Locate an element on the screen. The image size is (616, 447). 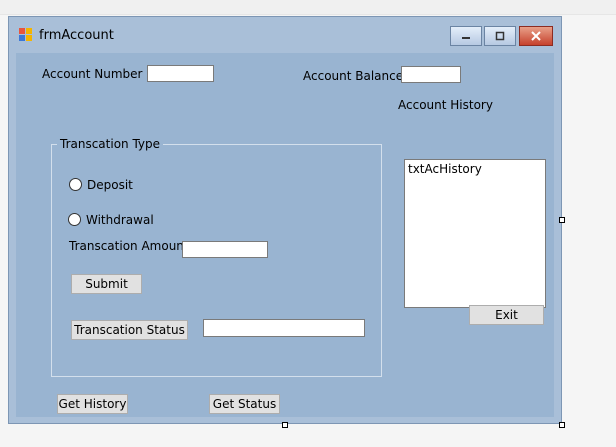
transaction-amount-input is located at coordinates (225, 249).